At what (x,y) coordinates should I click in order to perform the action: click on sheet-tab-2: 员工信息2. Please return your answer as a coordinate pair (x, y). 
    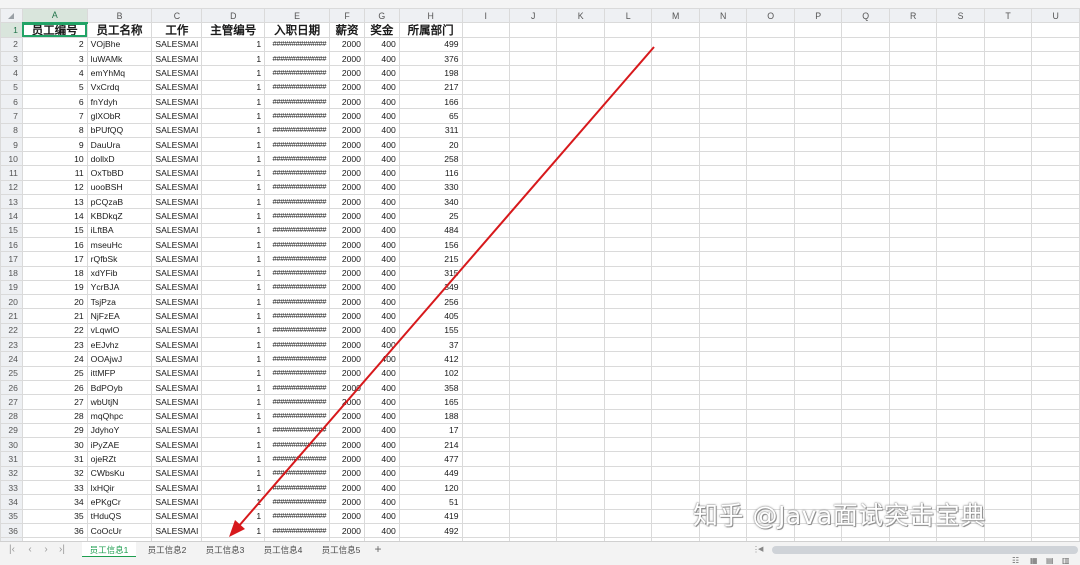
    Looking at the image, I should click on (167, 550).